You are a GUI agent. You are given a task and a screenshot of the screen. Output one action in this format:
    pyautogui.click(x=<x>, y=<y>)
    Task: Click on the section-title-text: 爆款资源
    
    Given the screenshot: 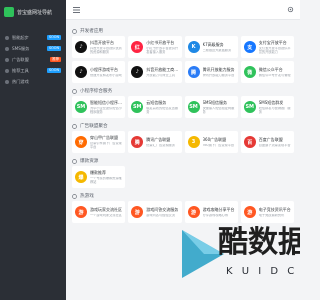 What is the action you would take?
    pyautogui.click(x=89, y=161)
    